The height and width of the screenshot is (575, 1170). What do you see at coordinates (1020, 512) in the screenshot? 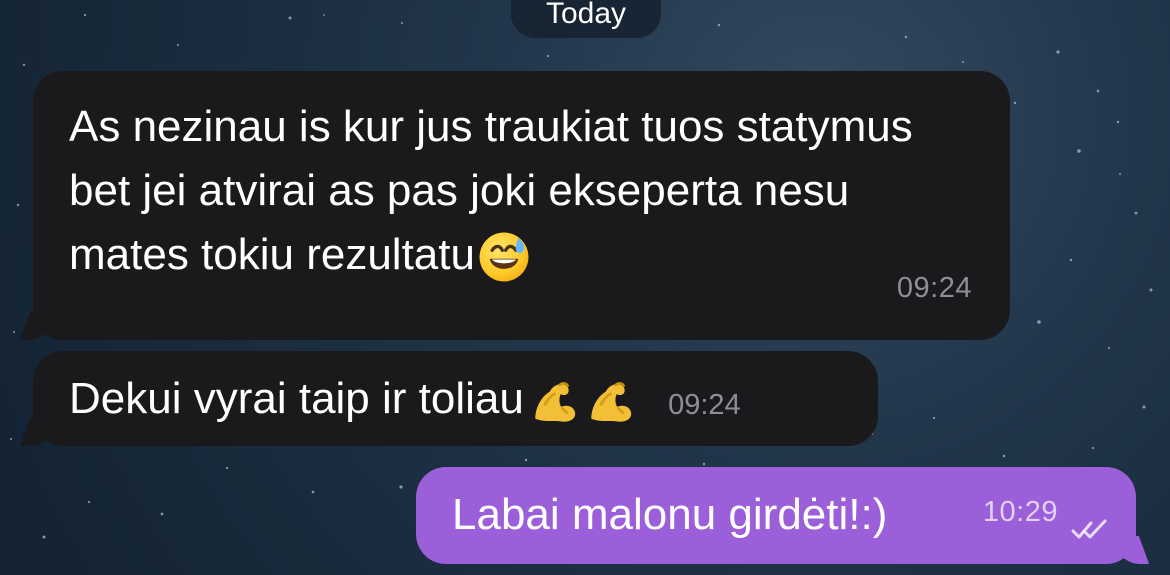
I see `message-time: 10:29` at bounding box center [1020, 512].